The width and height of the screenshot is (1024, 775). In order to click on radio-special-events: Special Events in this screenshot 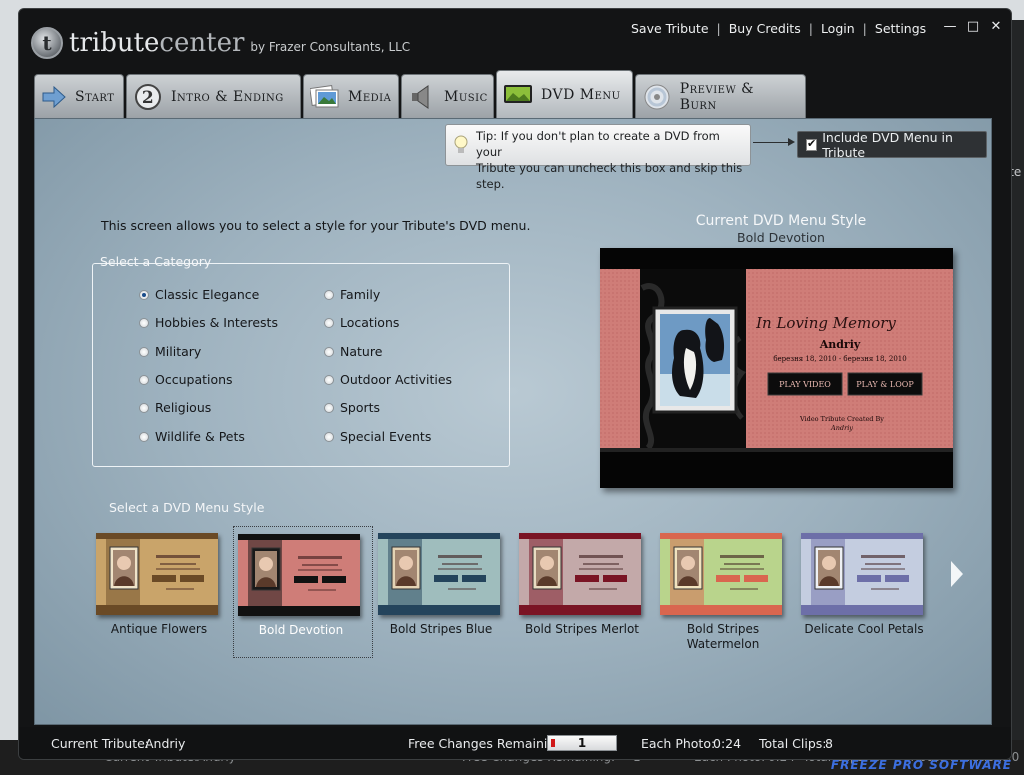, I will do `click(377, 436)`.